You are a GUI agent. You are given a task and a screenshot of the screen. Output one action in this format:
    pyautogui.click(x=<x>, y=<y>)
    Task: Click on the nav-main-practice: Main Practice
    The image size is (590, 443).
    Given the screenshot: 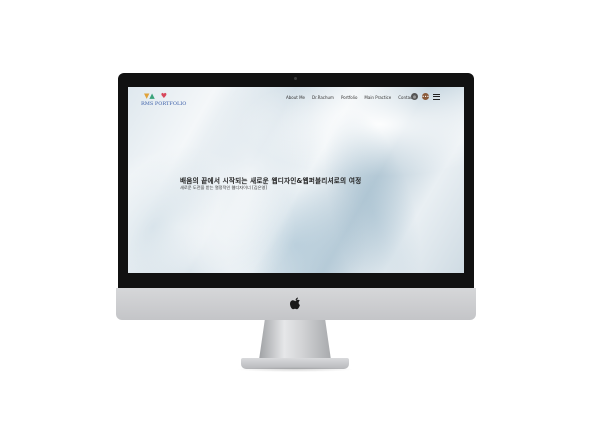 What is the action you would take?
    pyautogui.click(x=377, y=97)
    